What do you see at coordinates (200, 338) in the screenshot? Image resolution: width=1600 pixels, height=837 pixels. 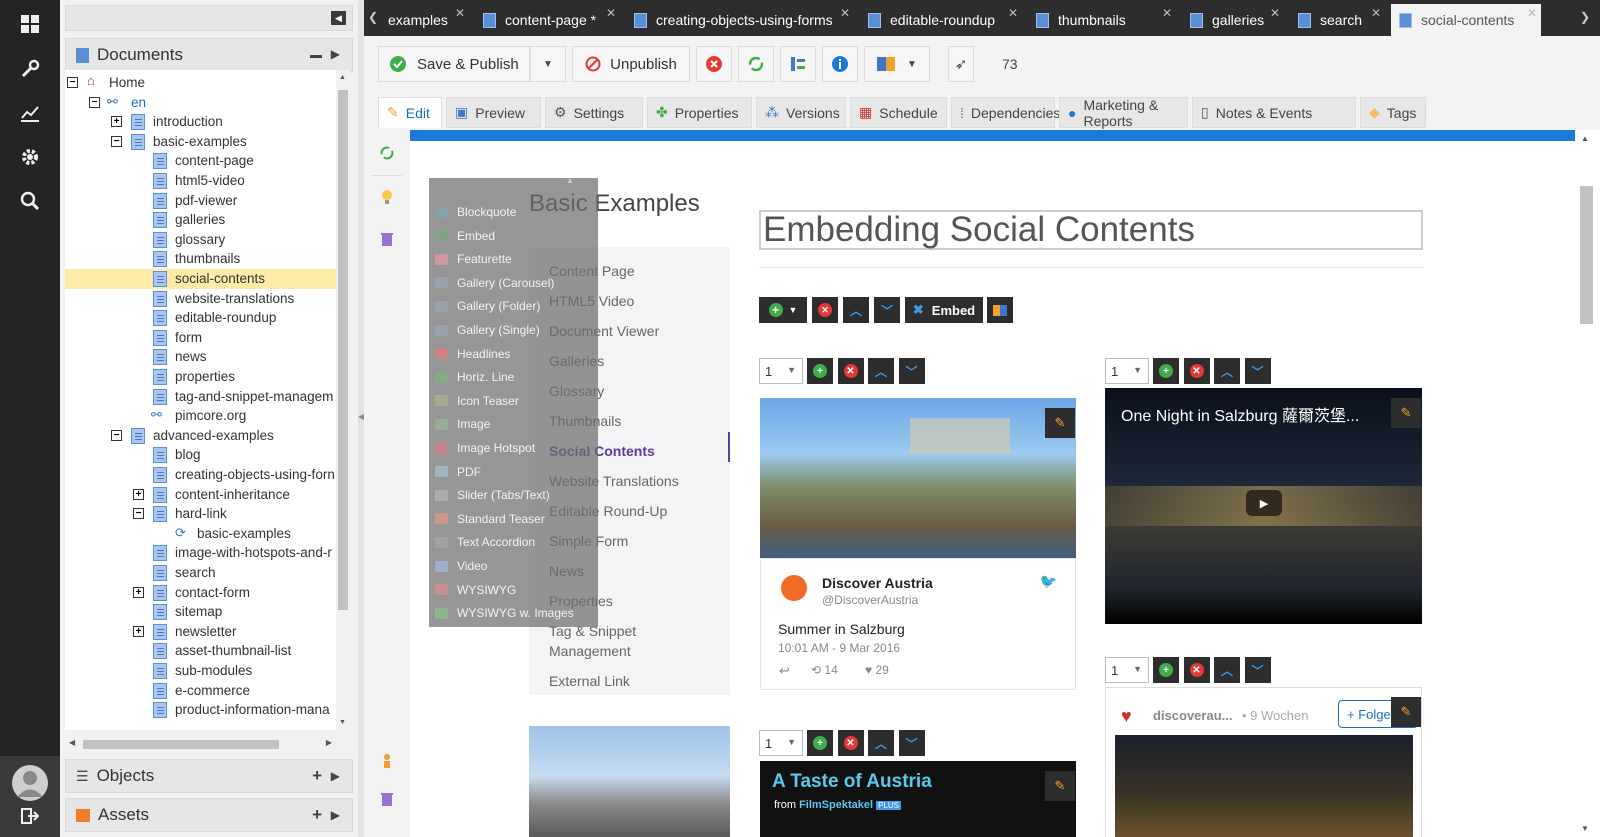 I see `tree-item: form` at bounding box center [200, 338].